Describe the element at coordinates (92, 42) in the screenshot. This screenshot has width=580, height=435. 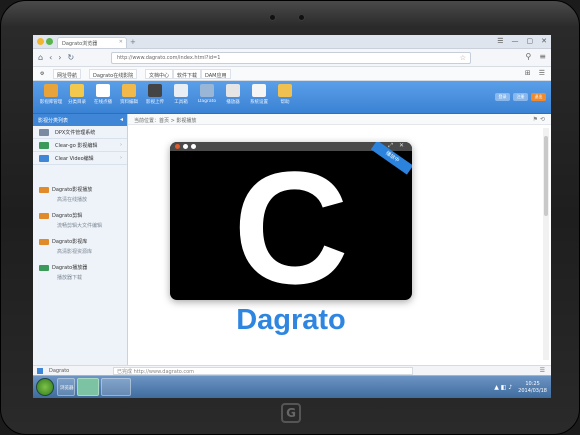
I see `browser-tab: Dagrato浏览器 ✕` at that location.